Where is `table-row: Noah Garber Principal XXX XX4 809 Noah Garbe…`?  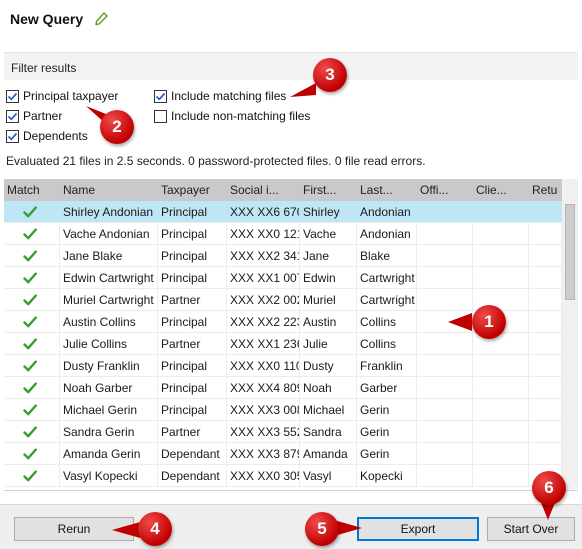 table-row: Noah Garber Principal XXX XX4 809 Noah Garbe… is located at coordinates (283, 388).